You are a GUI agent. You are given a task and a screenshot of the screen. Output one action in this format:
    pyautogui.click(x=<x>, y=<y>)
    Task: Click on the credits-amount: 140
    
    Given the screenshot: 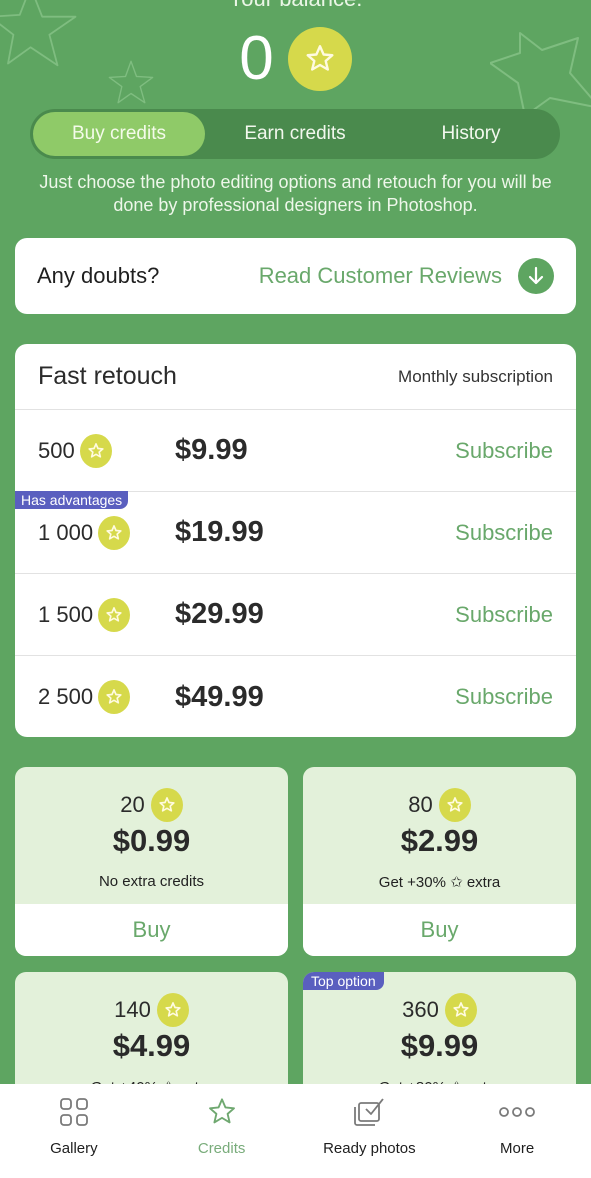 What is the action you would take?
    pyautogui.click(x=132, y=1009)
    